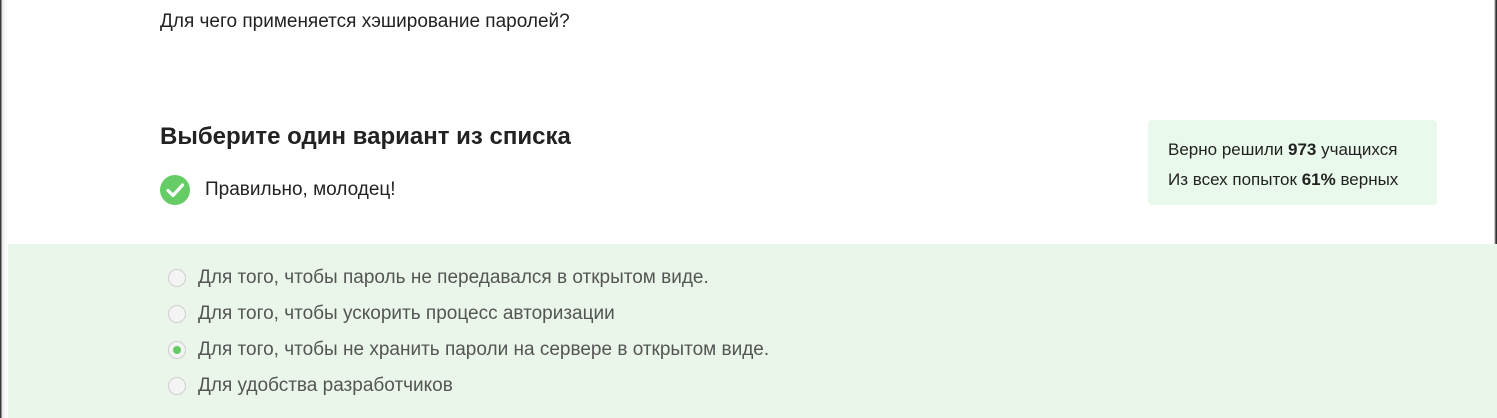  Describe the element at coordinates (175, 190) in the screenshot. I see `check-circle-icon` at that location.